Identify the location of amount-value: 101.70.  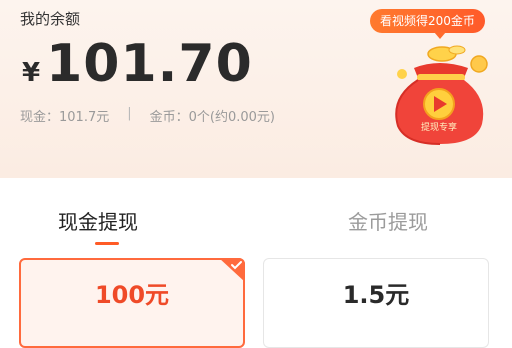
(149, 64).